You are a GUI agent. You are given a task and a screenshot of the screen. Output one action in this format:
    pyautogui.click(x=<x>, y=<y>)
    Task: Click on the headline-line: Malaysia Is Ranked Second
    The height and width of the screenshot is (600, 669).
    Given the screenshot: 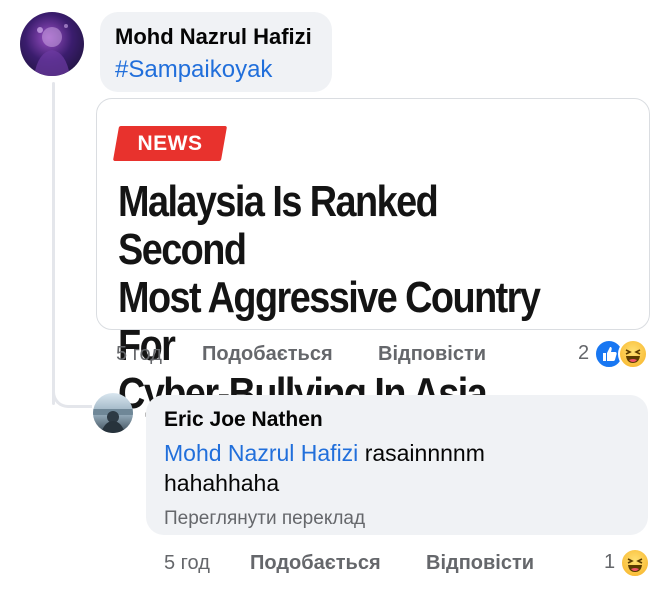 What is the action you would take?
    pyautogui.click(x=278, y=225)
    